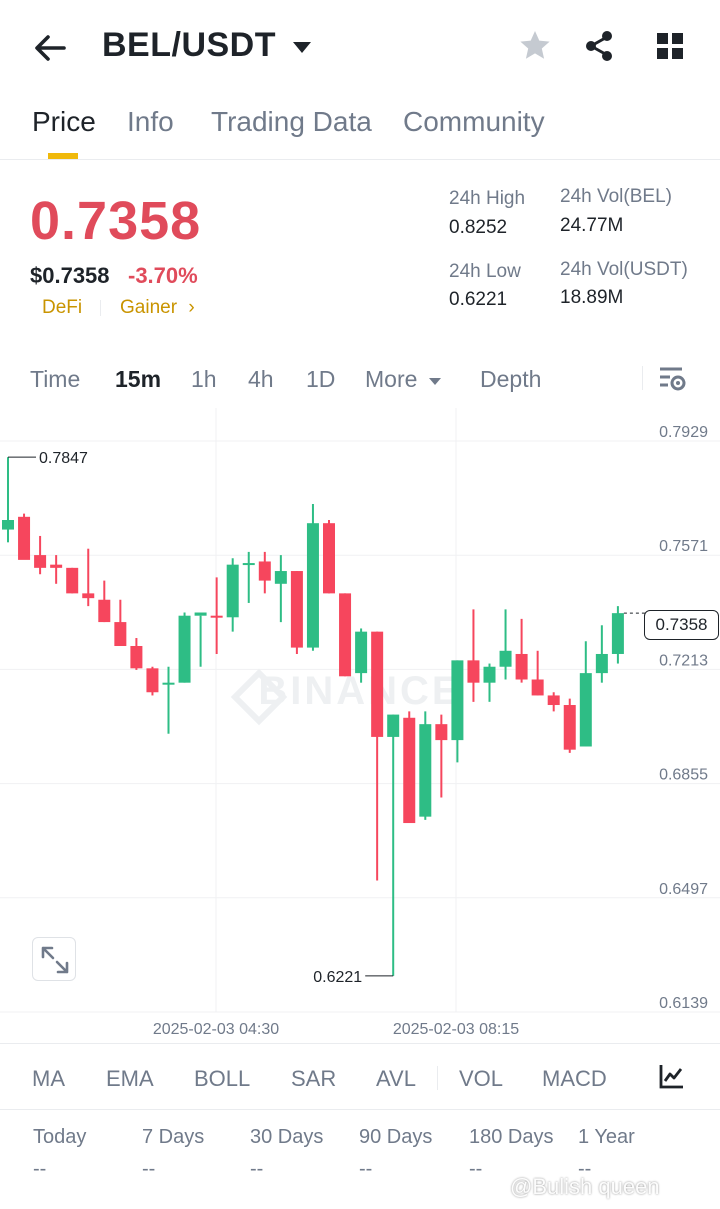 This screenshot has height=1209, width=720. Describe the element at coordinates (481, 1079) in the screenshot. I see `indicator-vol: VOL` at that location.